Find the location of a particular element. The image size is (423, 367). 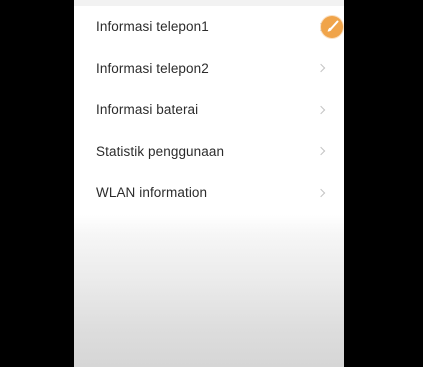

menu-item-label: WLAN information is located at coordinates (152, 193).